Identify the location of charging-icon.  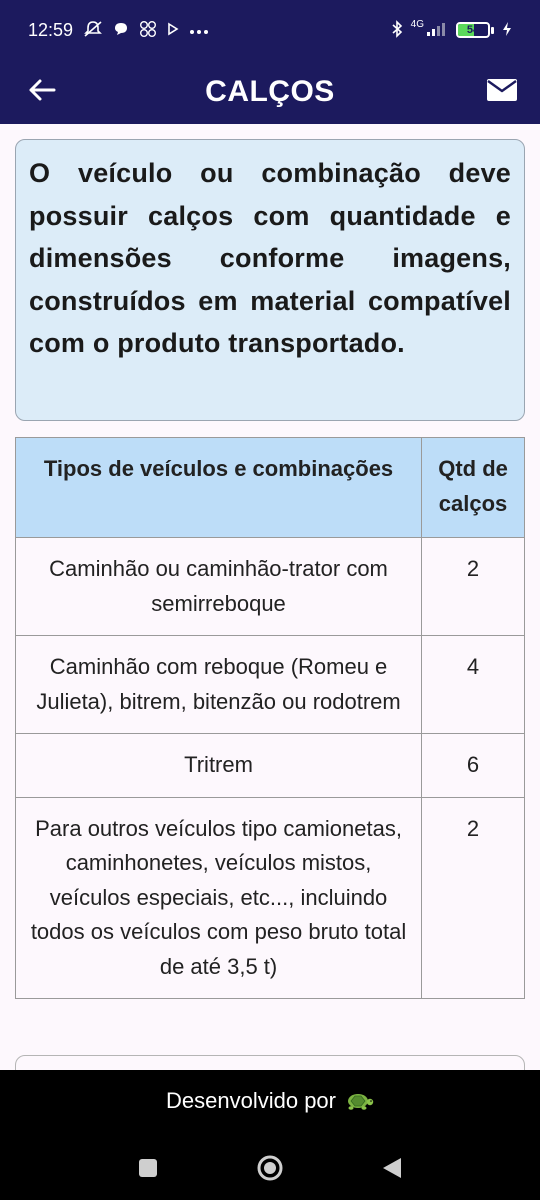
(507, 30).